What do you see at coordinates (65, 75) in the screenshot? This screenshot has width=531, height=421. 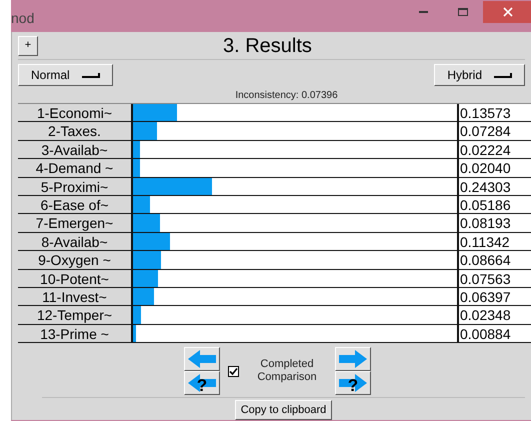 I see `normal-dropdown: Normal` at bounding box center [65, 75].